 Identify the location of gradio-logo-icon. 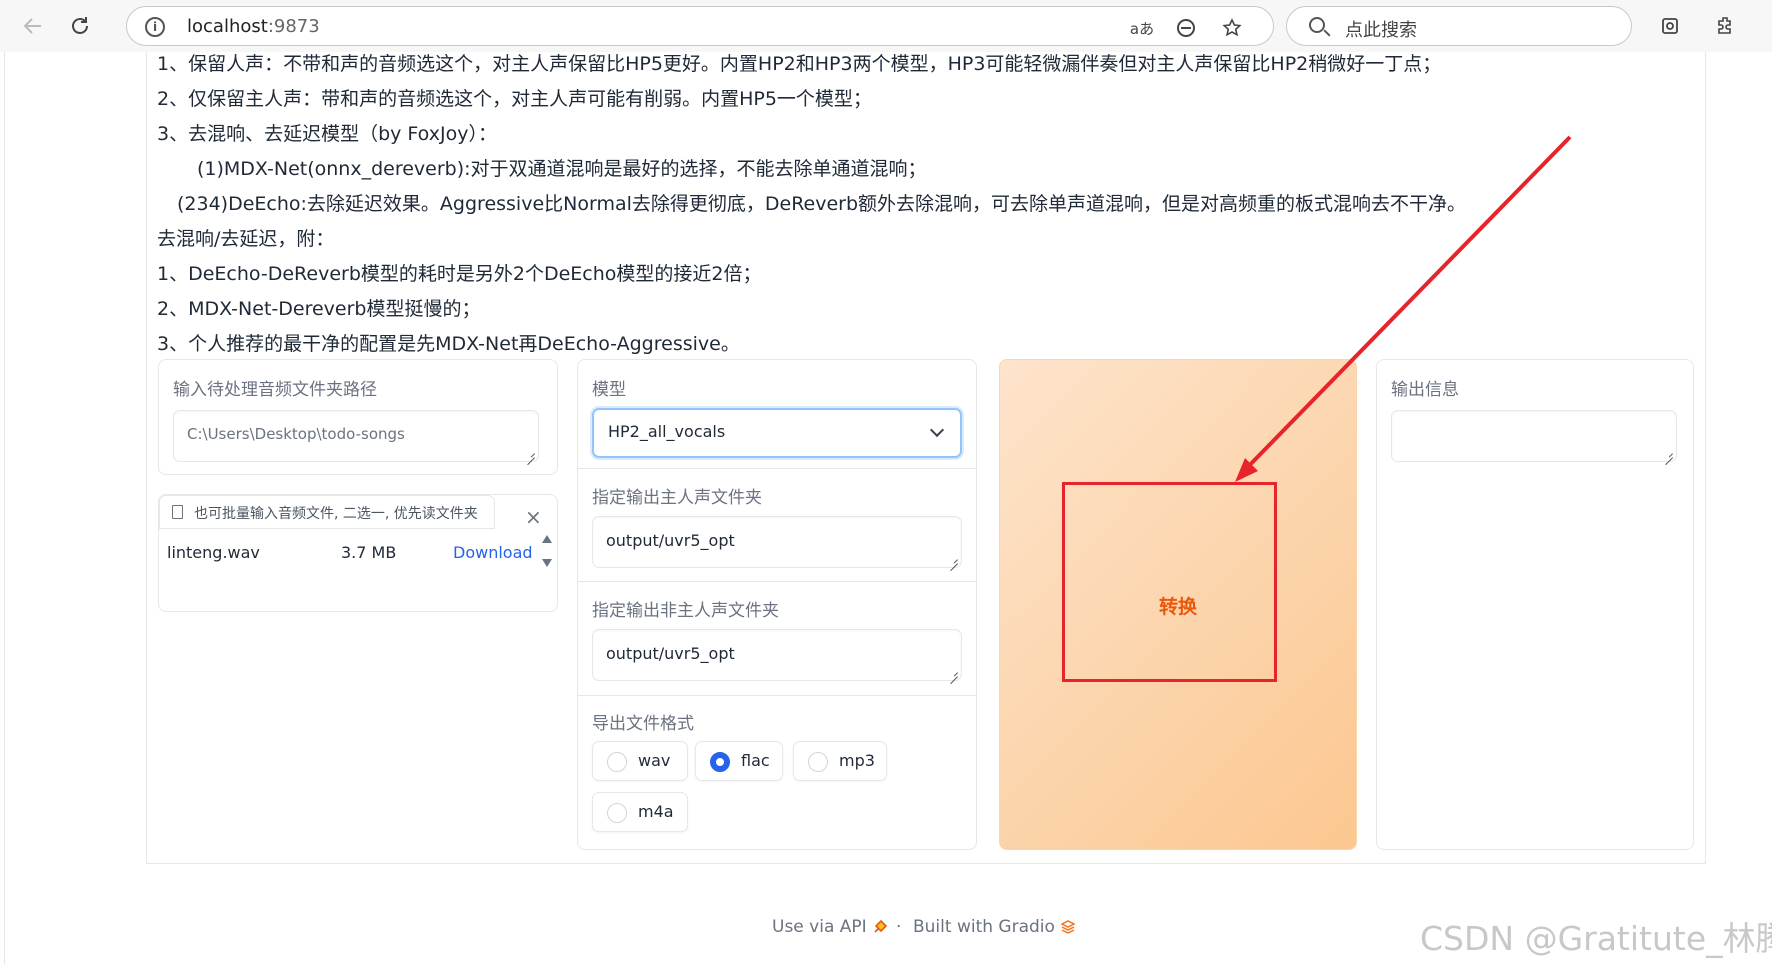
(1068, 927).